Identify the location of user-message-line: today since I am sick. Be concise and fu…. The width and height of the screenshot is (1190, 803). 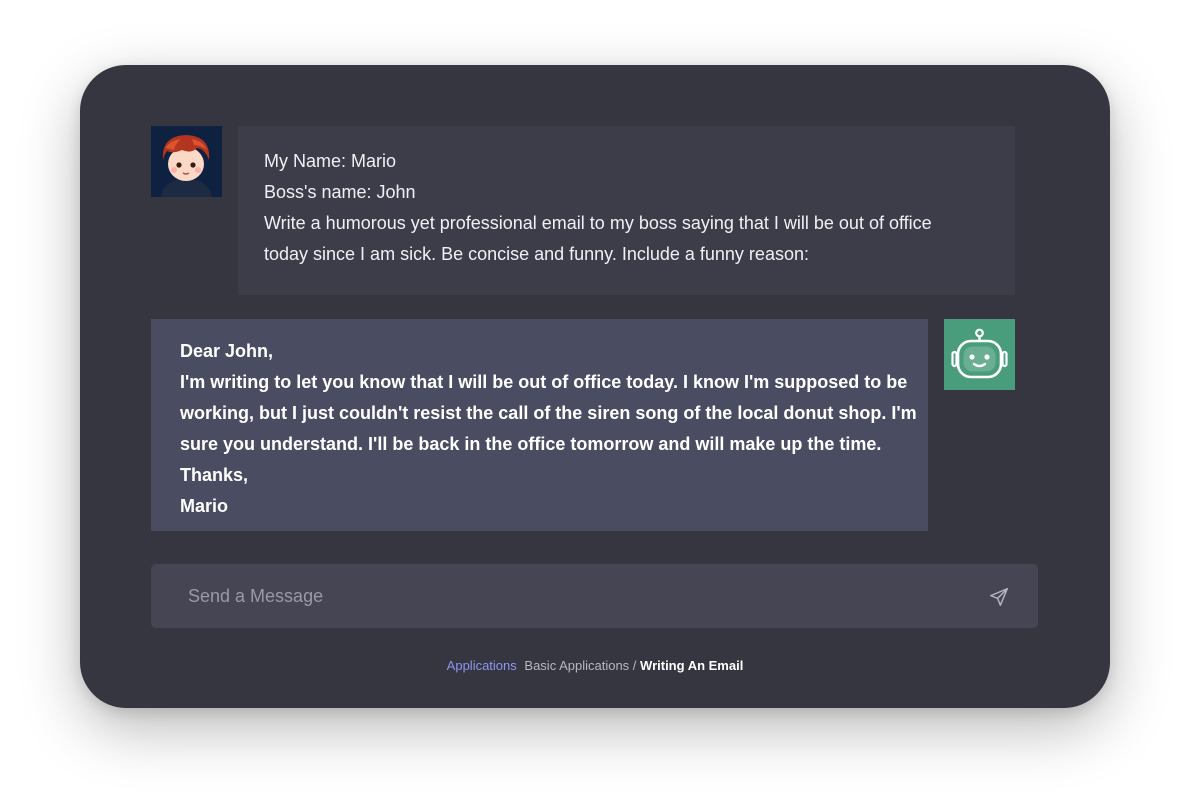
(536, 254).